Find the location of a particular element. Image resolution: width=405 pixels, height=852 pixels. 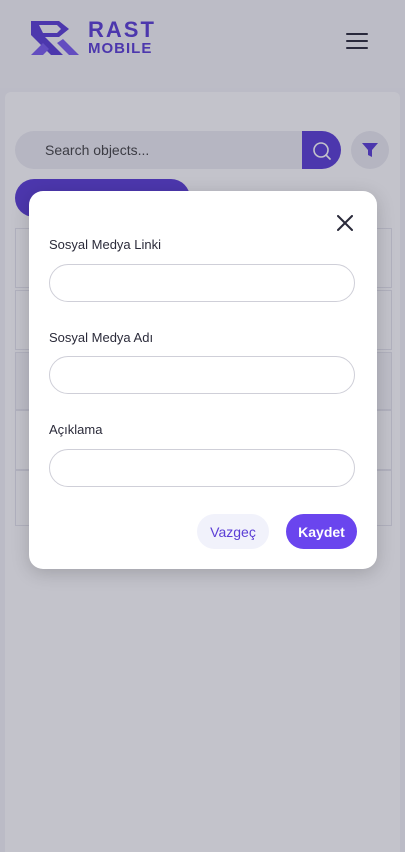

description-input is located at coordinates (202, 468).